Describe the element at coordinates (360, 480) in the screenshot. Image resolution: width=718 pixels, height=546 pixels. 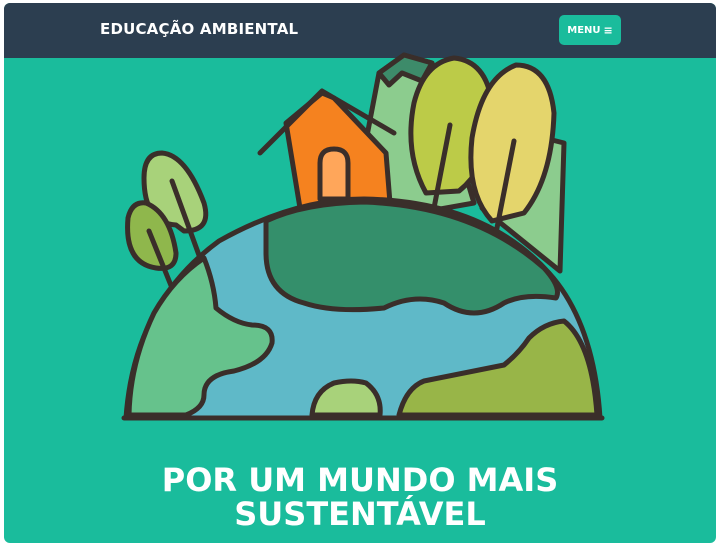
I see `headline-line-1: POR UM MUNDO MAIS` at that location.